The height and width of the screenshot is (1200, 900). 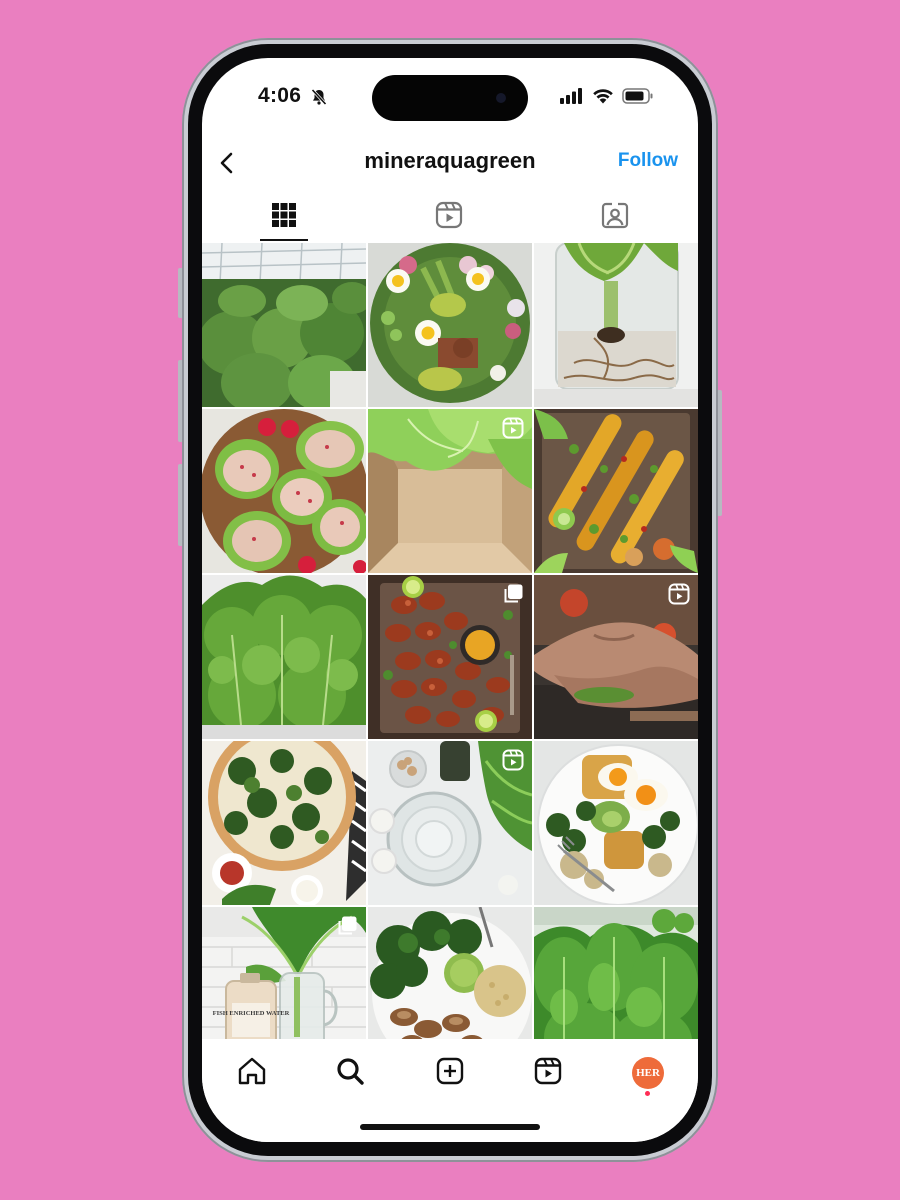 I want to click on nav-profile: HER, so click(x=648, y=1073).